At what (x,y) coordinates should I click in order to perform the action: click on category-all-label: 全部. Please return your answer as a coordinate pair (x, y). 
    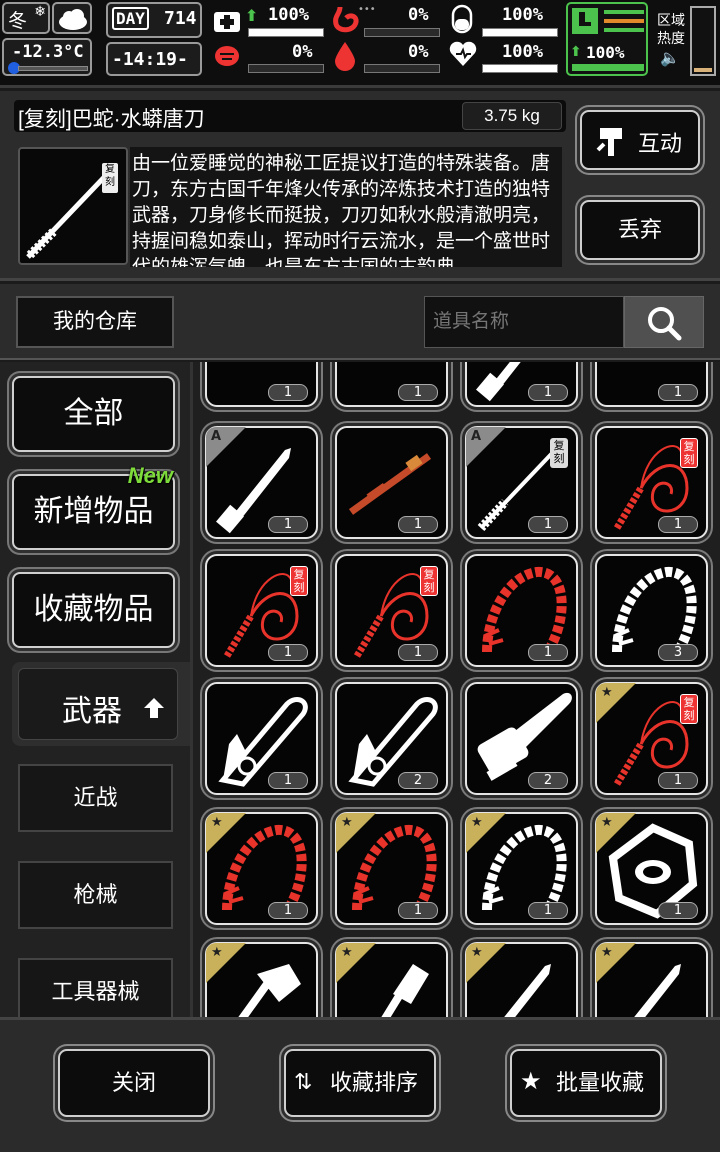
    Looking at the image, I should click on (93, 413).